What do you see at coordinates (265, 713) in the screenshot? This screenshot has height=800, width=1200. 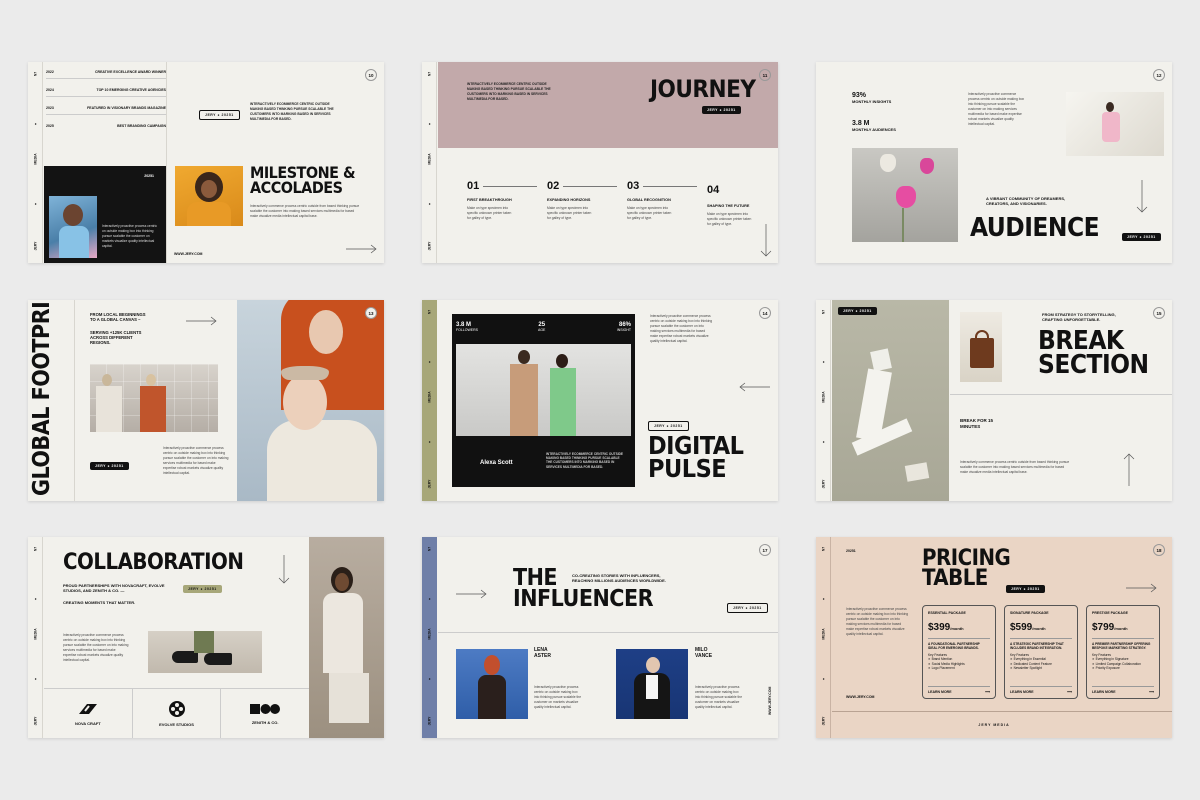 I see `partner-zenith: ZENITH & CO.` at bounding box center [265, 713].